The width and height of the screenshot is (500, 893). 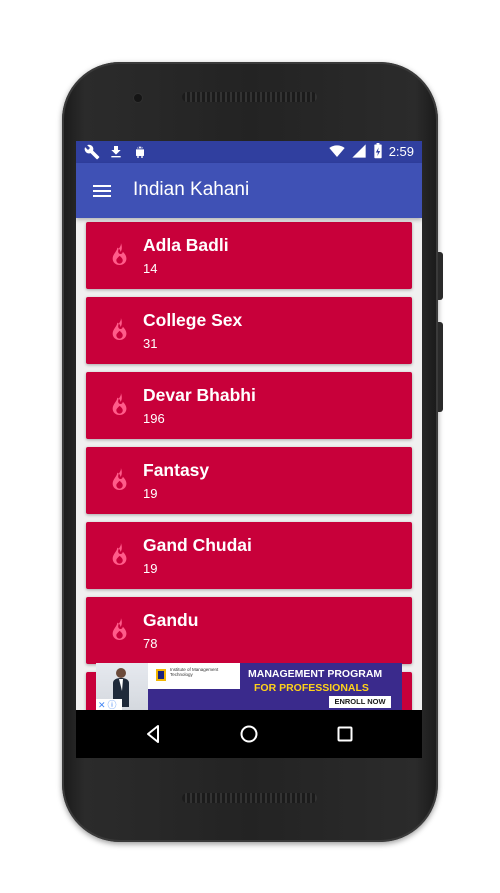 What do you see at coordinates (197, 545) in the screenshot?
I see `category-title: Gand Chudai` at bounding box center [197, 545].